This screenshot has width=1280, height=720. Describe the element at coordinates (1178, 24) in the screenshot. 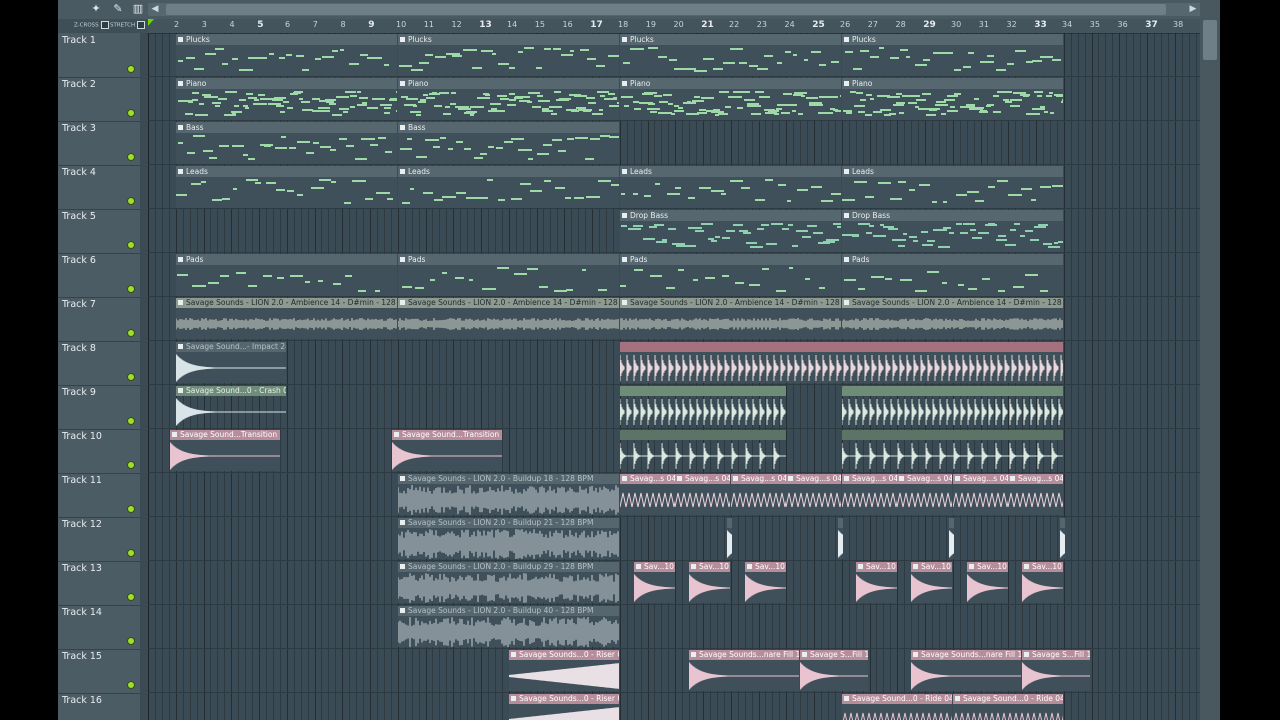

I see `ruler-bar-38: 38` at that location.